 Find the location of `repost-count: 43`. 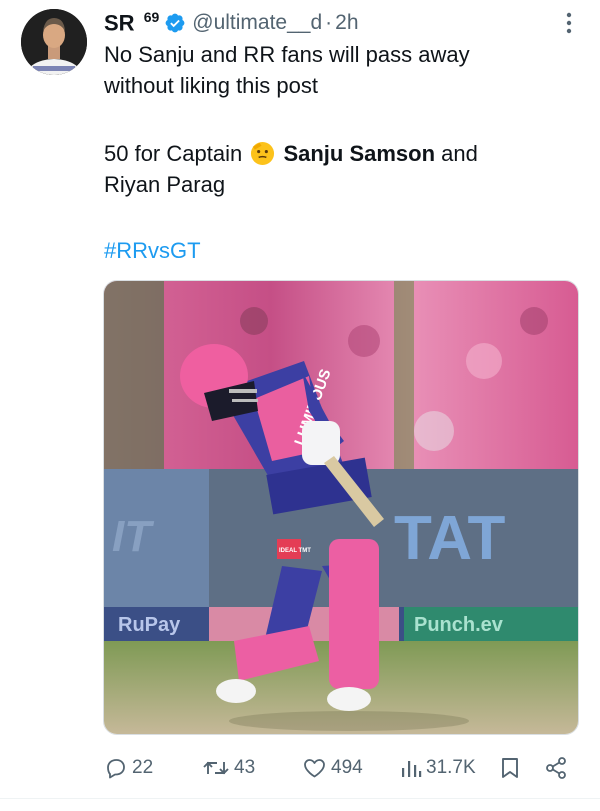

repost-count: 43 is located at coordinates (245, 767).